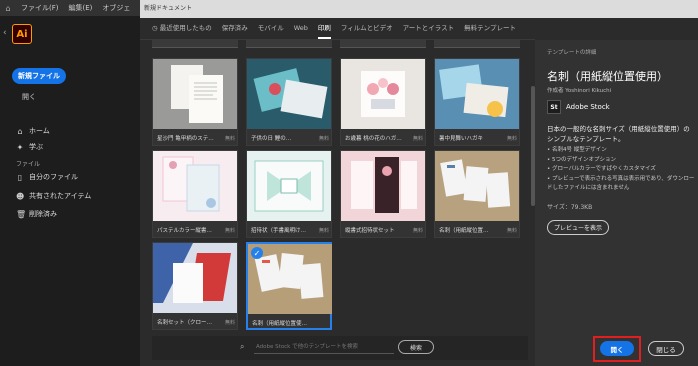 This screenshot has width=698, height=366. What do you see at coordinates (666, 348) in the screenshot?
I see `close-button: 閉じる` at bounding box center [666, 348].